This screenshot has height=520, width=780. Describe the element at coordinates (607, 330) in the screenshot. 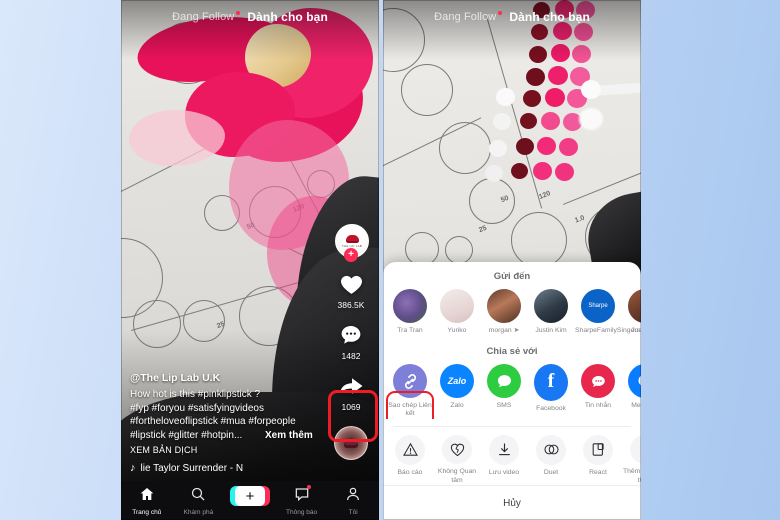

I see `contact-name: SharpeFamilySingers` at that location.